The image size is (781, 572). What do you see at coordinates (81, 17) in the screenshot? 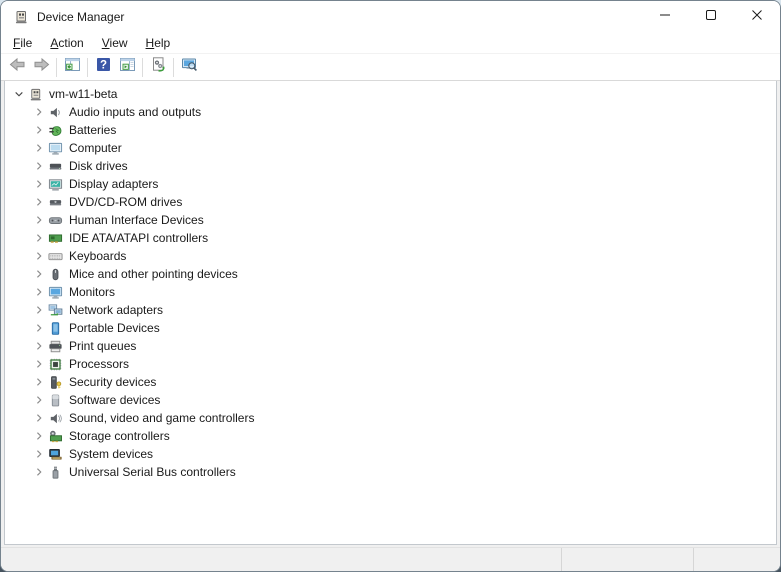
I see `window-title: Device Manager` at bounding box center [81, 17].